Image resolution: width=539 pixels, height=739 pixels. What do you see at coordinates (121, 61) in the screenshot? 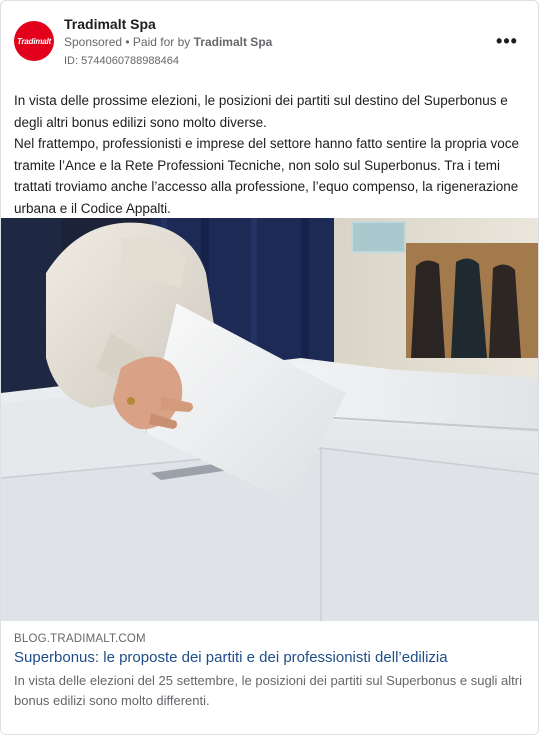
I see `ad-id: ID: 5744060788988464` at bounding box center [121, 61].